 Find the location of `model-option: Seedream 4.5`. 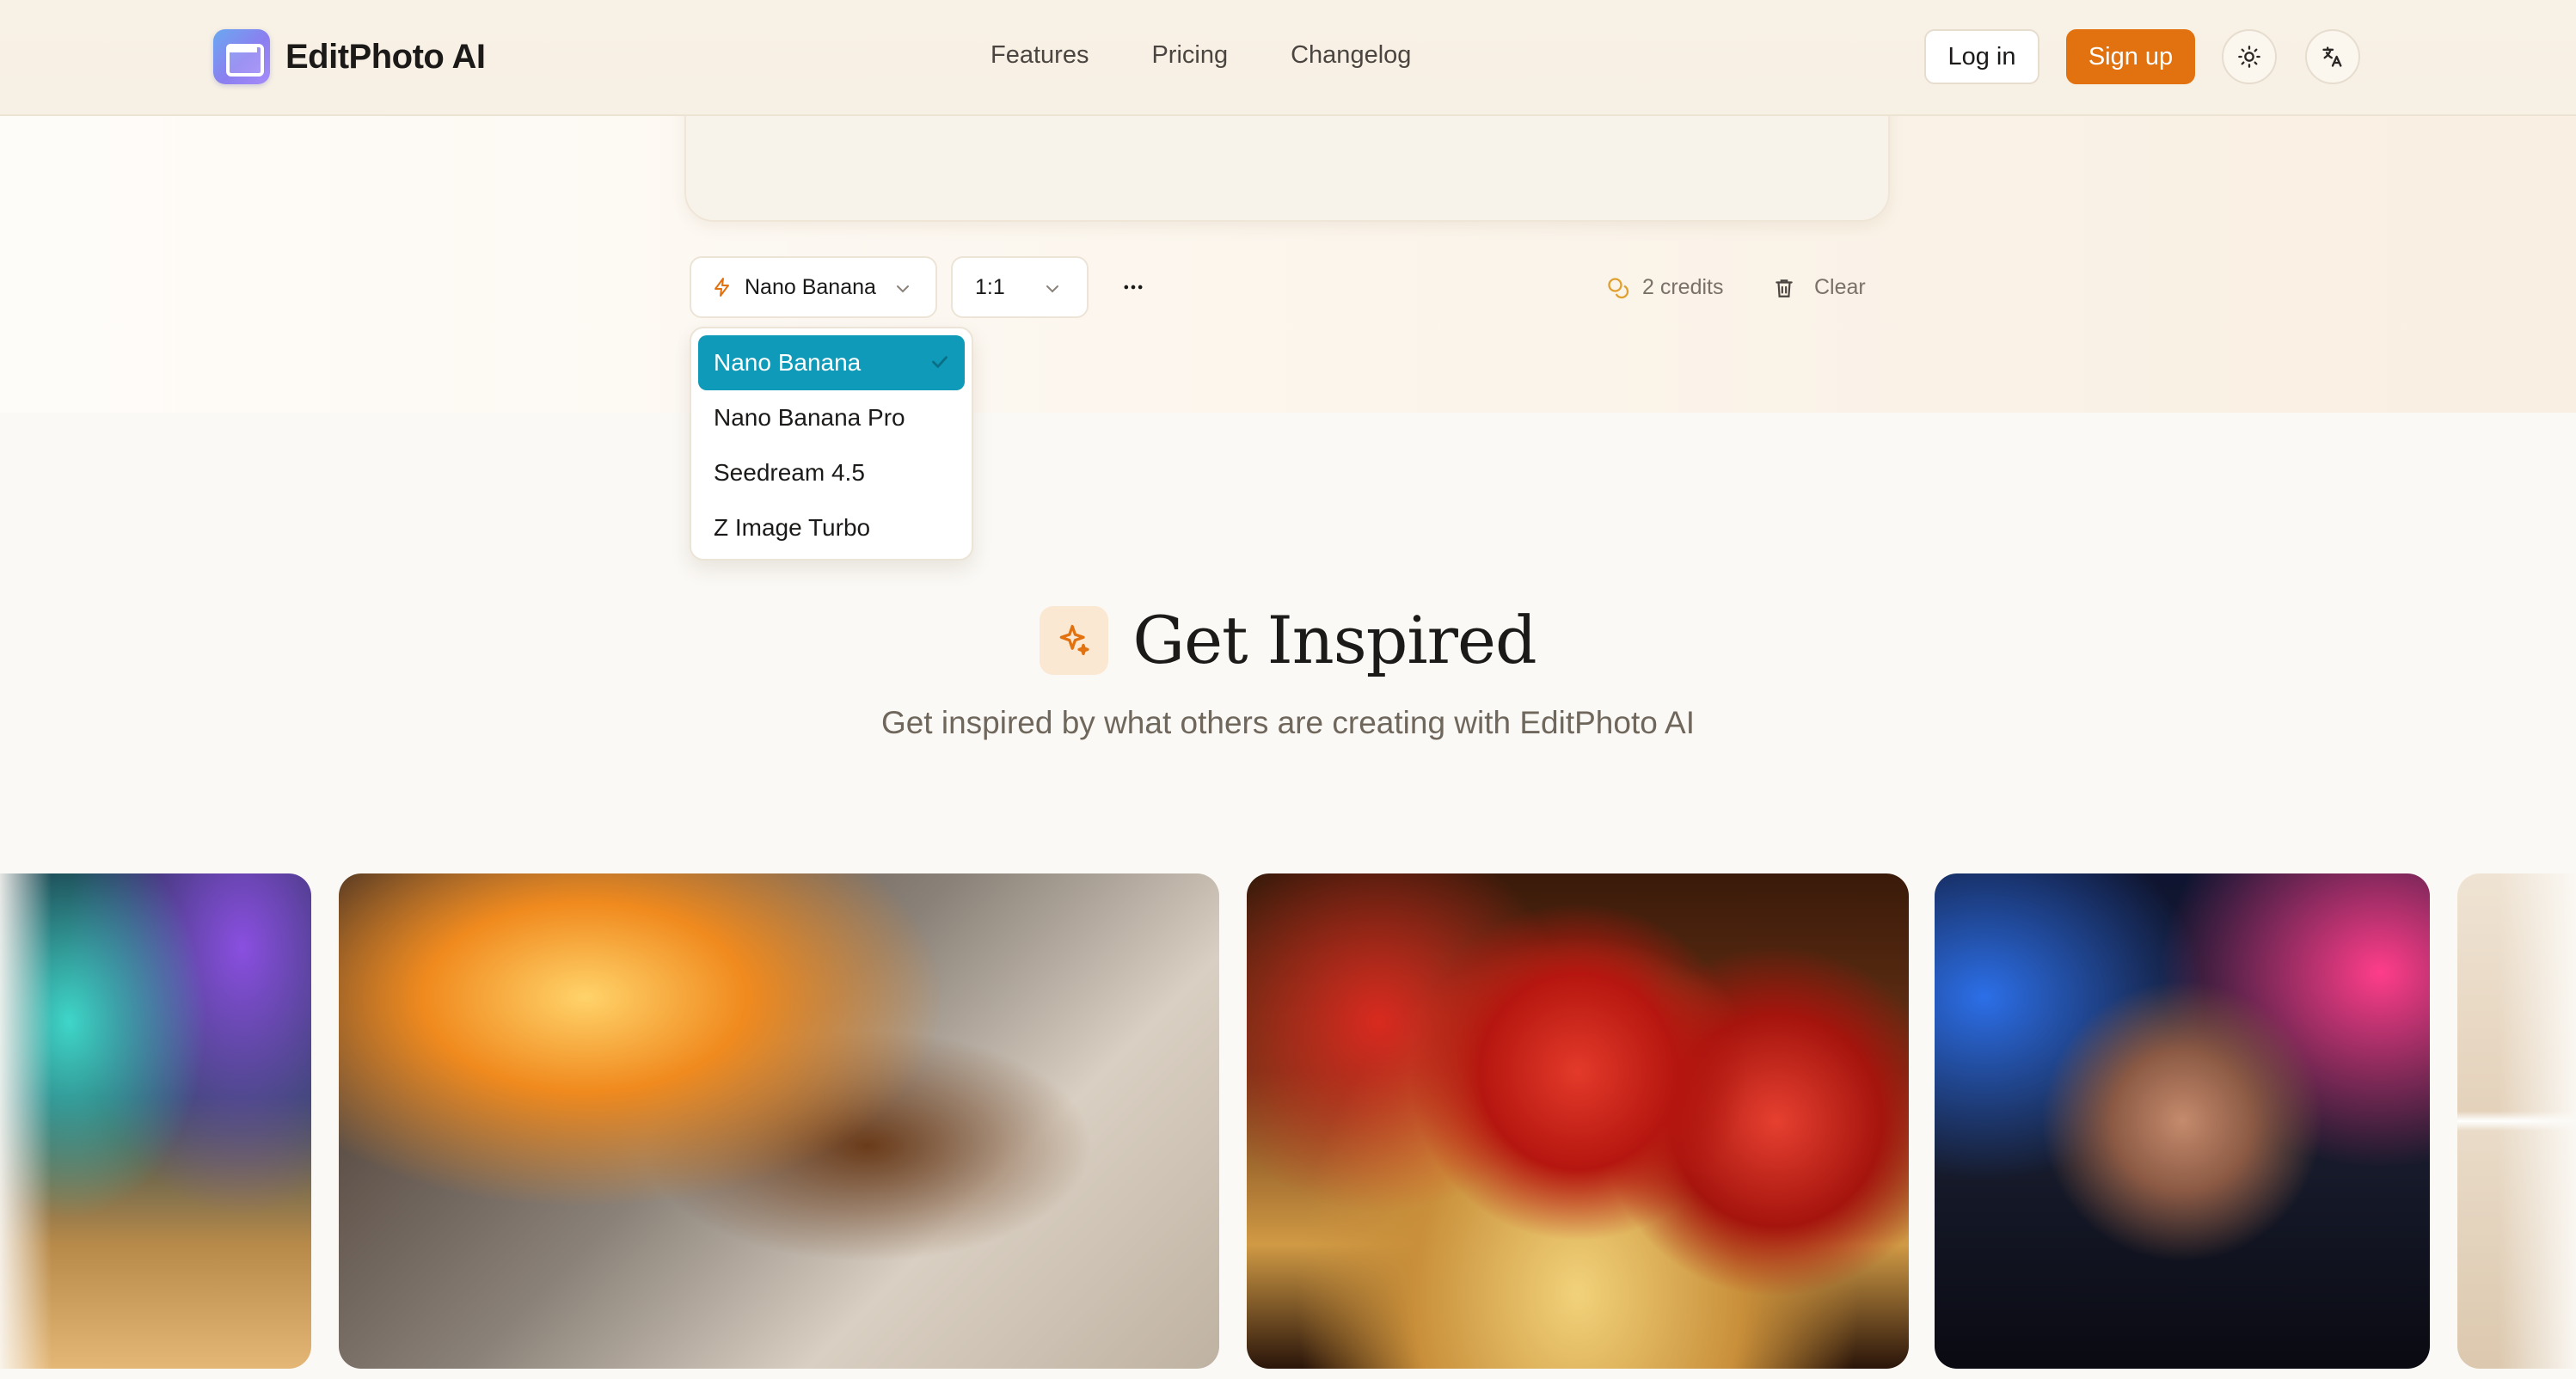

model-option: Seedream 4.5 is located at coordinates (831, 473).